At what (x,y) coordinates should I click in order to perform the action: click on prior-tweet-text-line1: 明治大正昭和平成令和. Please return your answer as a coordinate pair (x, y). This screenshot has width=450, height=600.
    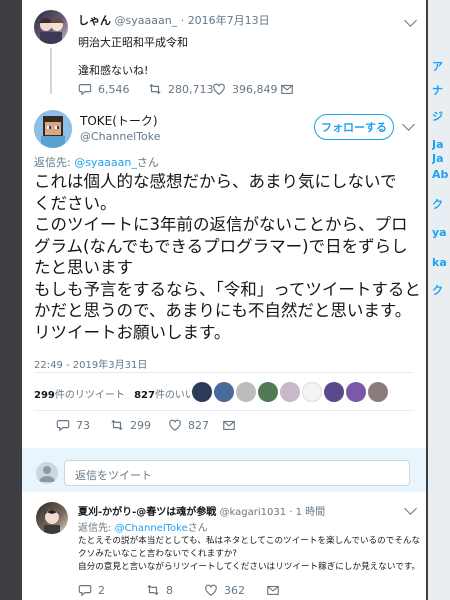
    Looking at the image, I should click on (133, 42).